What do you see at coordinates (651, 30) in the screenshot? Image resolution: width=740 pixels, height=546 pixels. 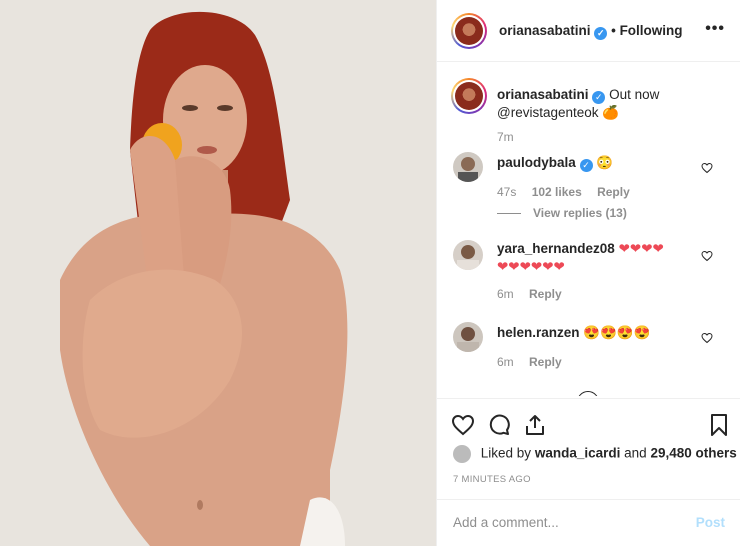 I see `following-button: Following` at bounding box center [651, 30].